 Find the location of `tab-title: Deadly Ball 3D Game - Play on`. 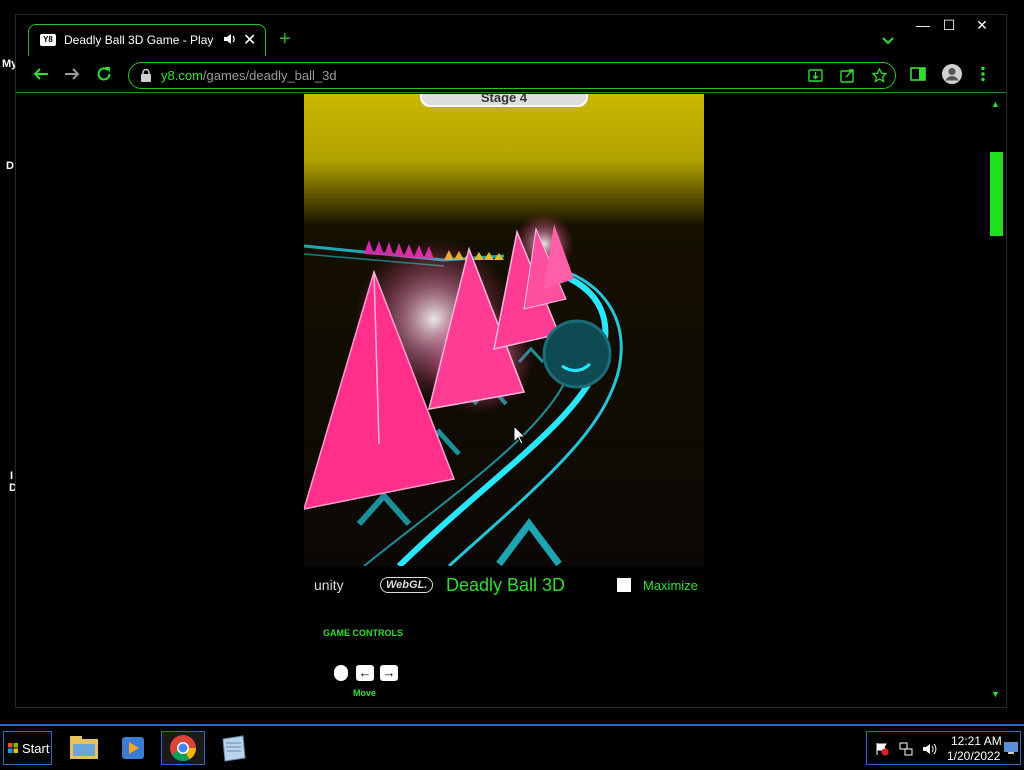

tab-title: Deadly Ball 3D Game - Play on is located at coordinates (140, 40).